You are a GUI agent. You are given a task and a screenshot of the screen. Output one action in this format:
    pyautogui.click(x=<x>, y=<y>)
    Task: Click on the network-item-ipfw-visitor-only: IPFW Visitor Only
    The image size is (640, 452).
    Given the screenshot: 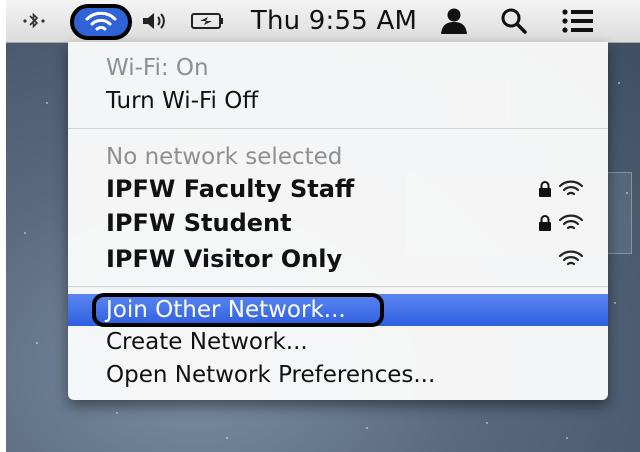 What is the action you would take?
    pyautogui.click(x=338, y=259)
    